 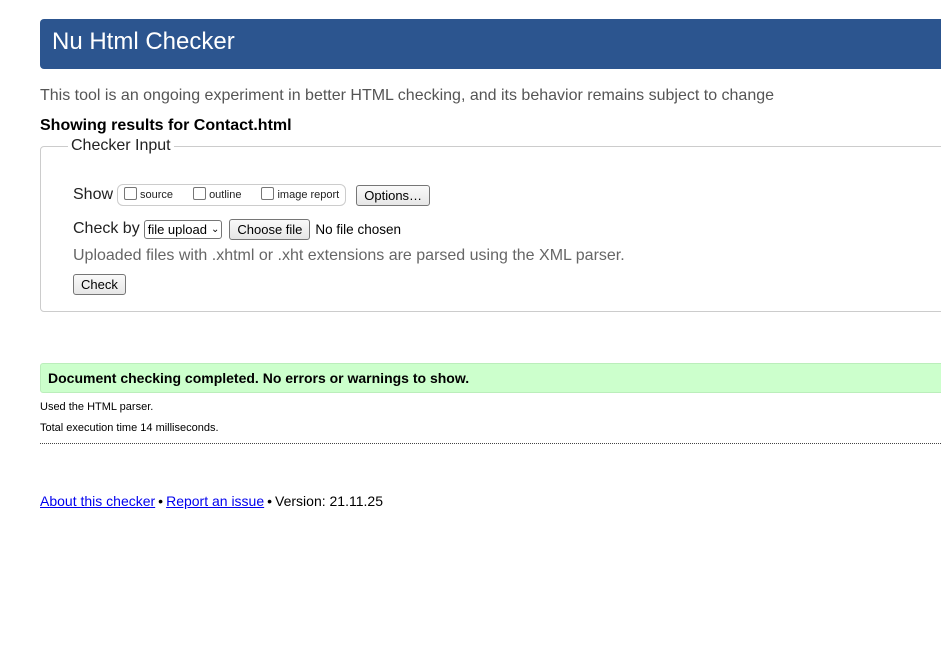 What do you see at coordinates (131, 193) in the screenshot?
I see `source-checkbox` at bounding box center [131, 193].